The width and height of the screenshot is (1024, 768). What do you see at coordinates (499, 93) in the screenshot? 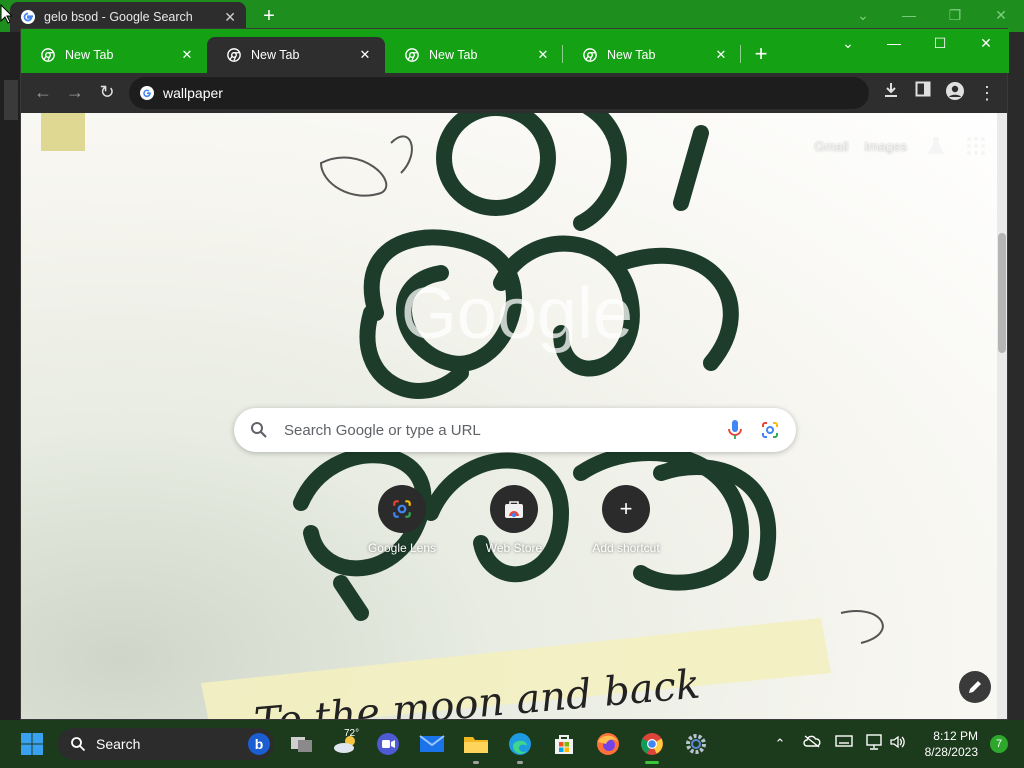
I see `address-bar: wallpaper` at bounding box center [499, 93].